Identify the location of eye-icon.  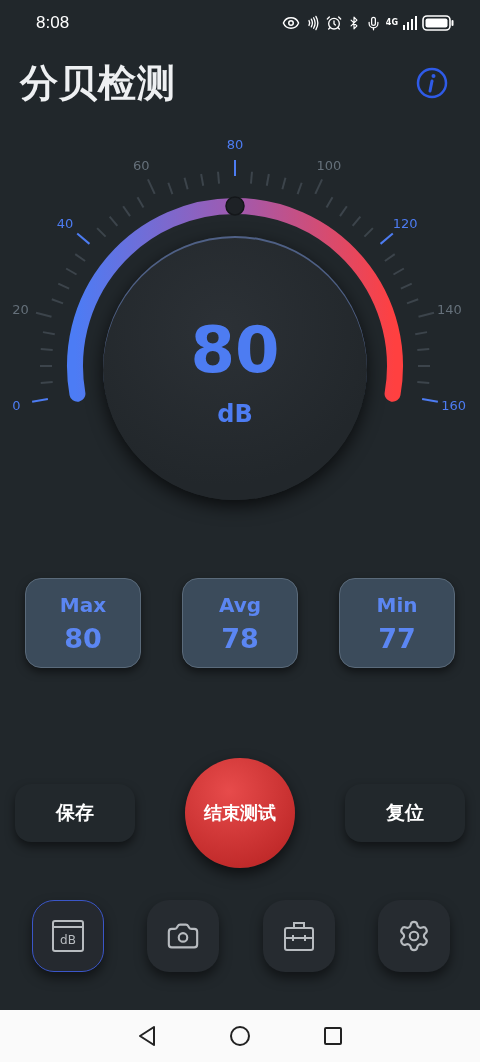
(290, 23).